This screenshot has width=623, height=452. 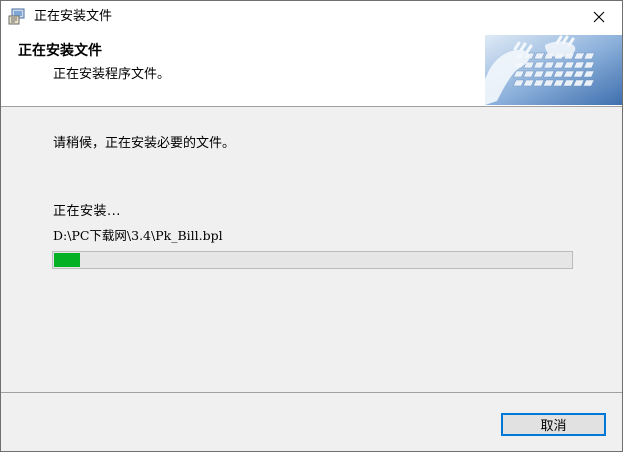 I want to click on footer-divider, so click(x=311, y=392).